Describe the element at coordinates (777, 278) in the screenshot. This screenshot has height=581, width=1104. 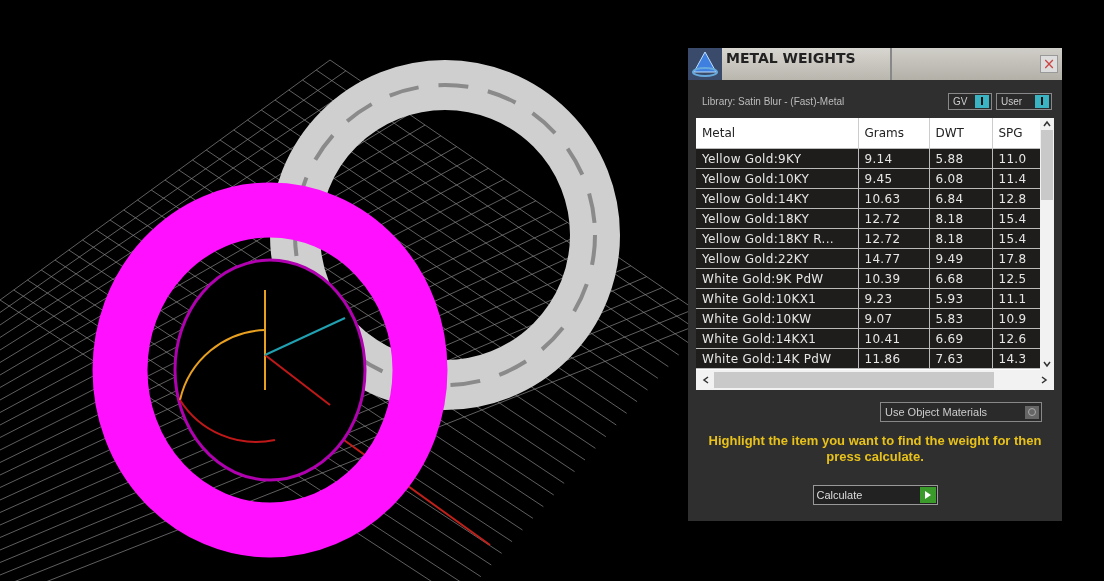
I see `table-cell: White Gold:9K PdW` at that location.